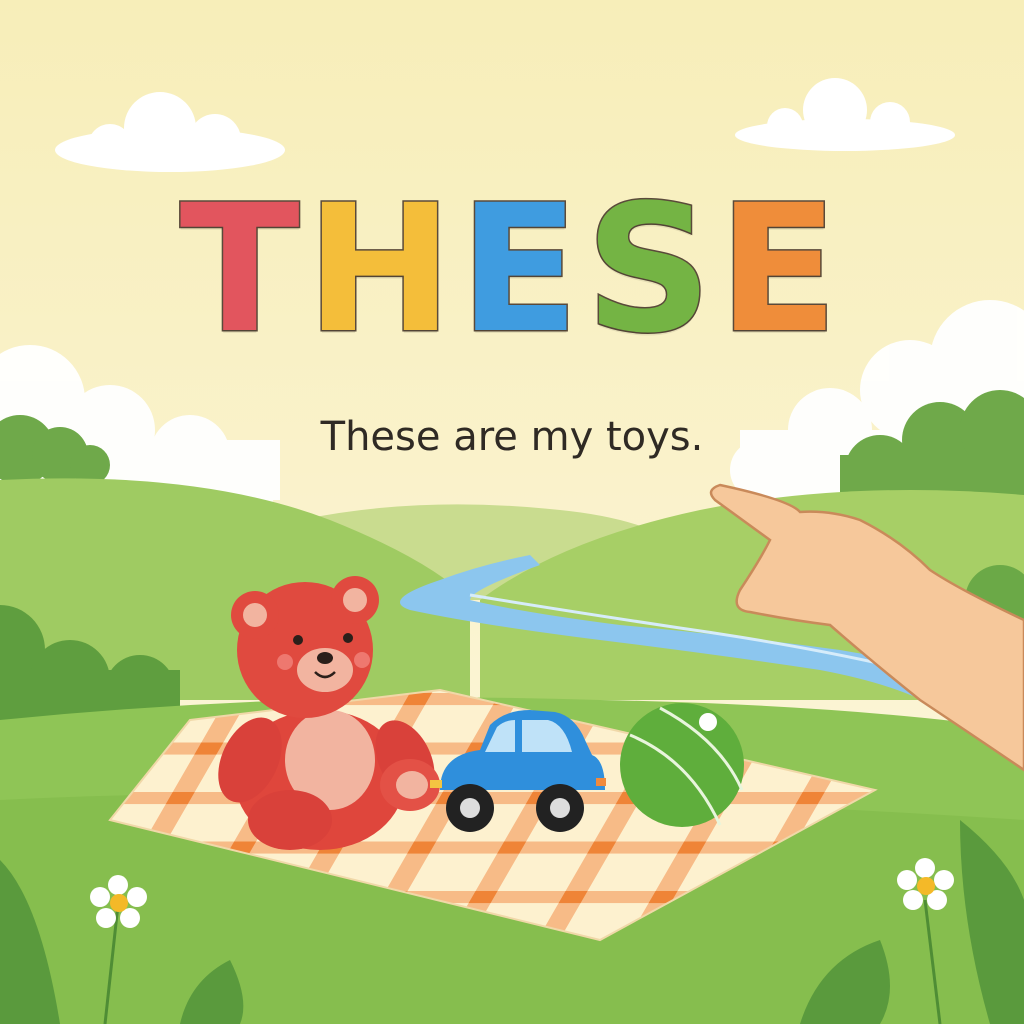 The height and width of the screenshot is (1024, 1024). I want to click on ball-icon, so click(682, 765).